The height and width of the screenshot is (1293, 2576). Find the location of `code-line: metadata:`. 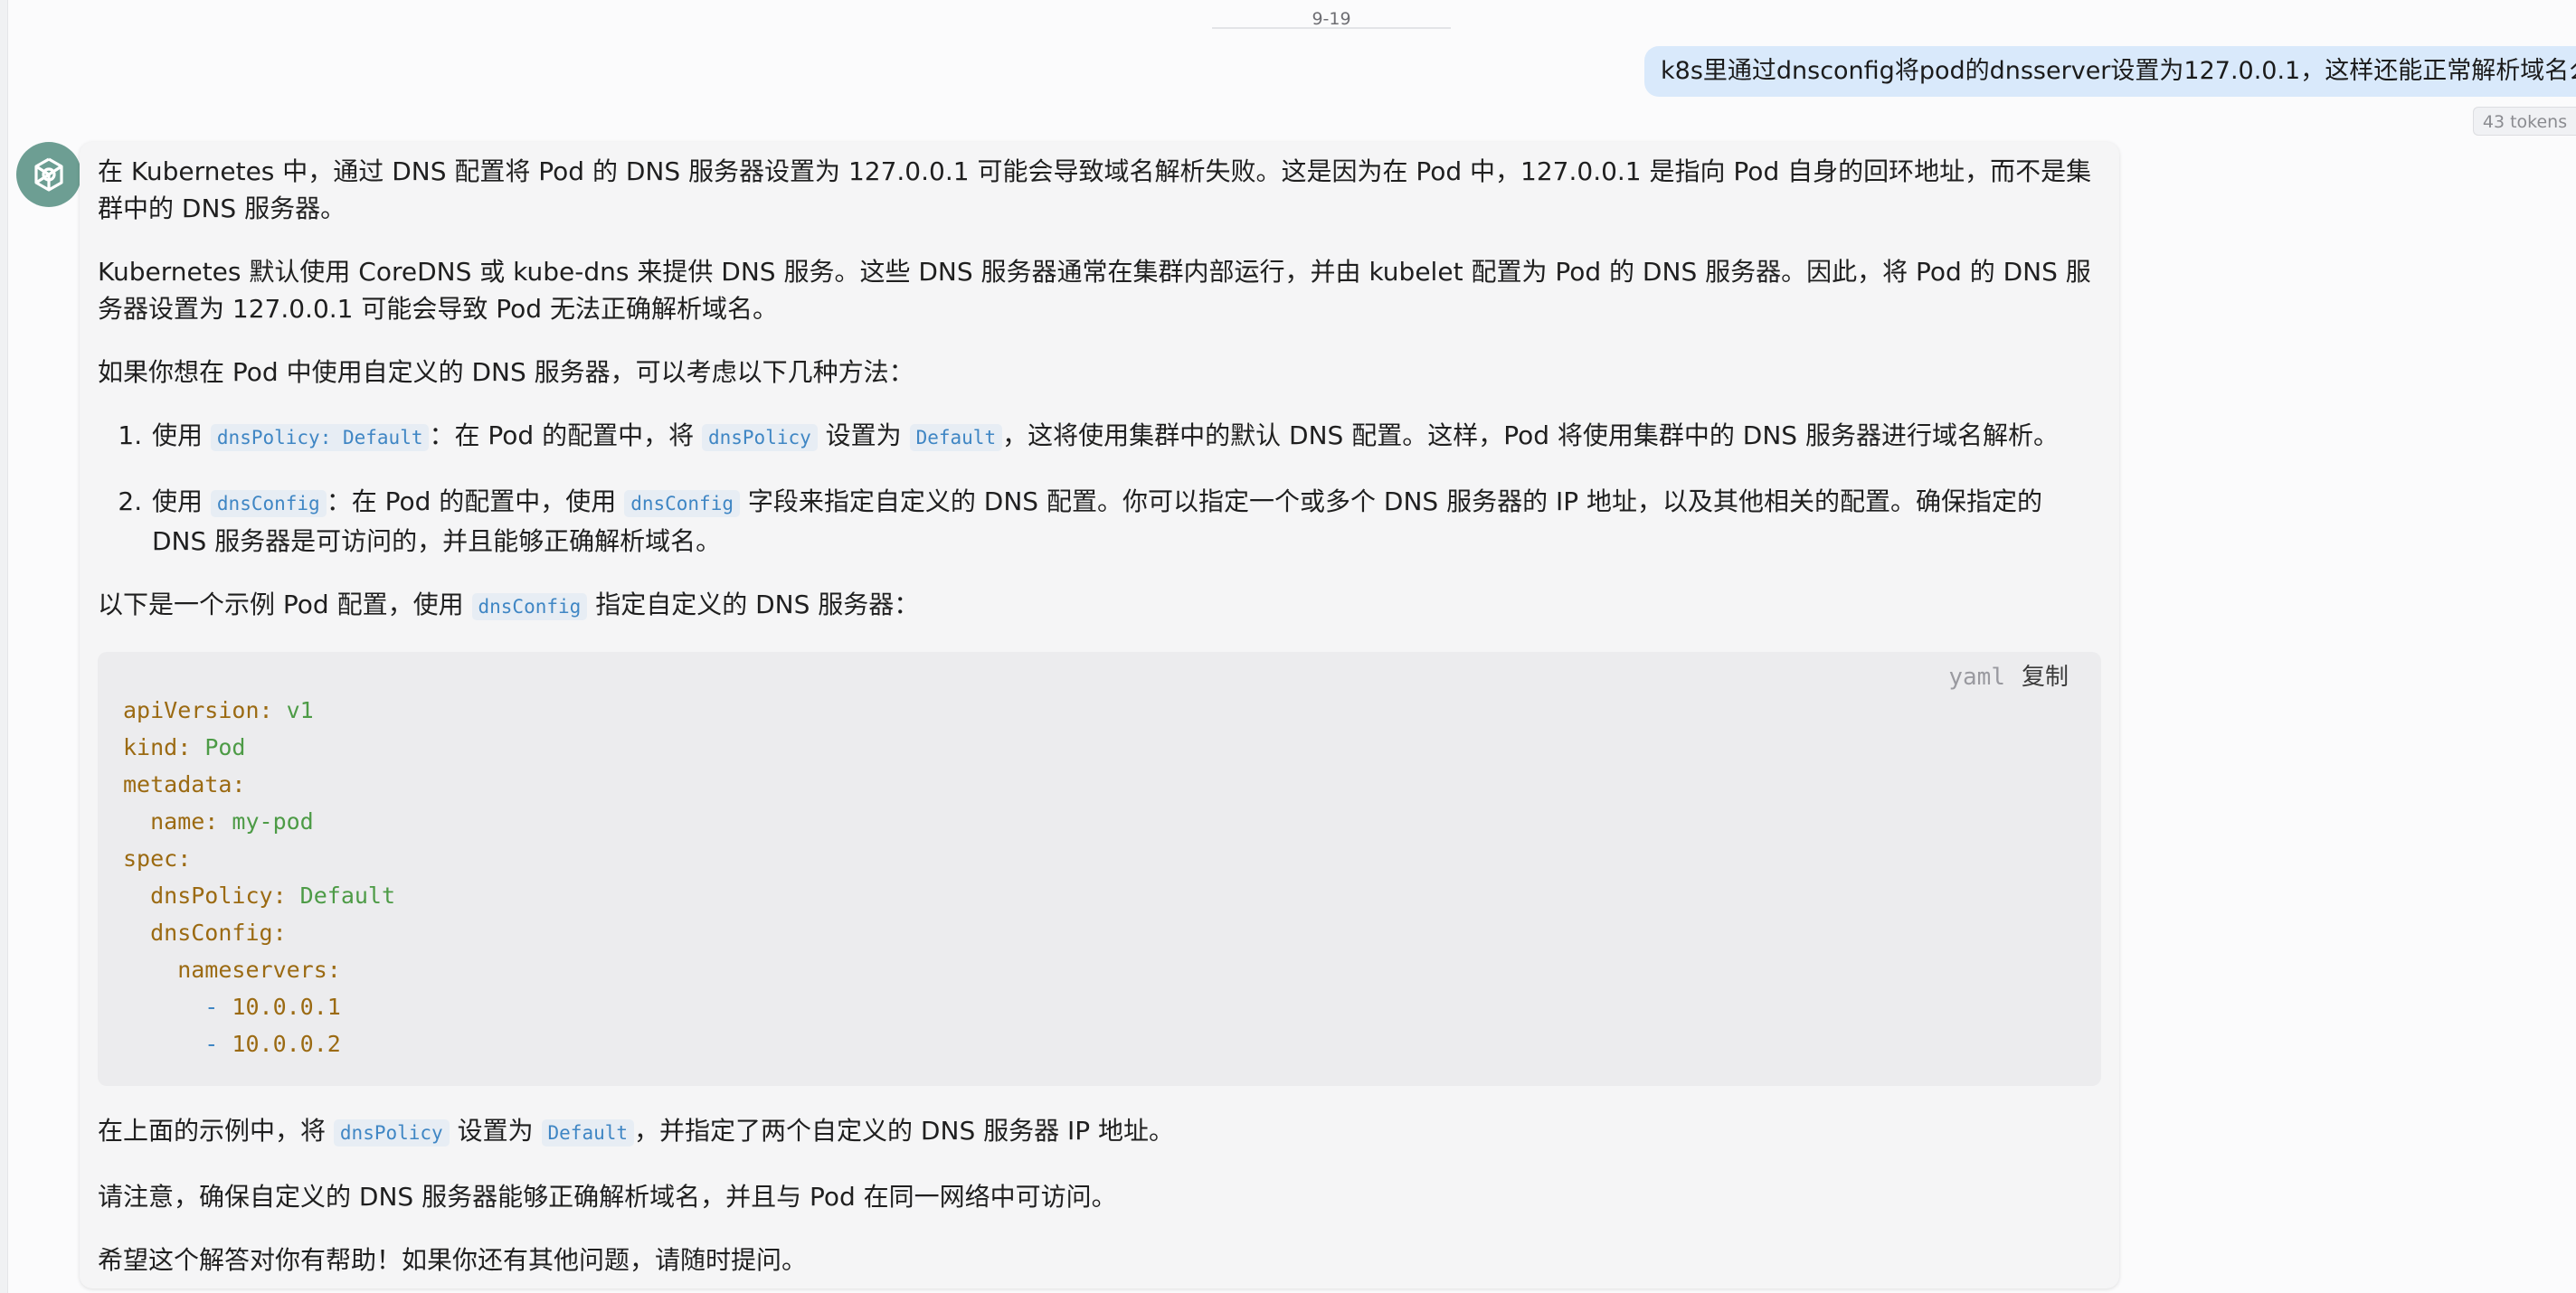

code-line: metadata: is located at coordinates (184, 784).